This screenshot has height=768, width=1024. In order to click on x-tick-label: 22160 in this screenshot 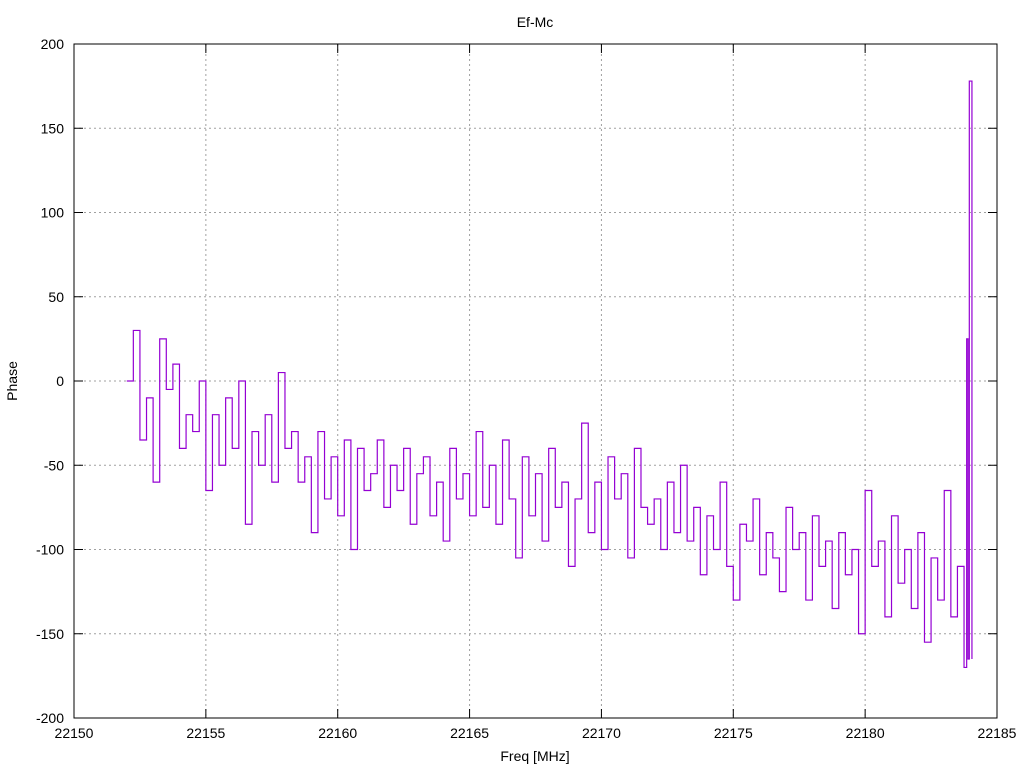, I will do `click(337, 733)`.